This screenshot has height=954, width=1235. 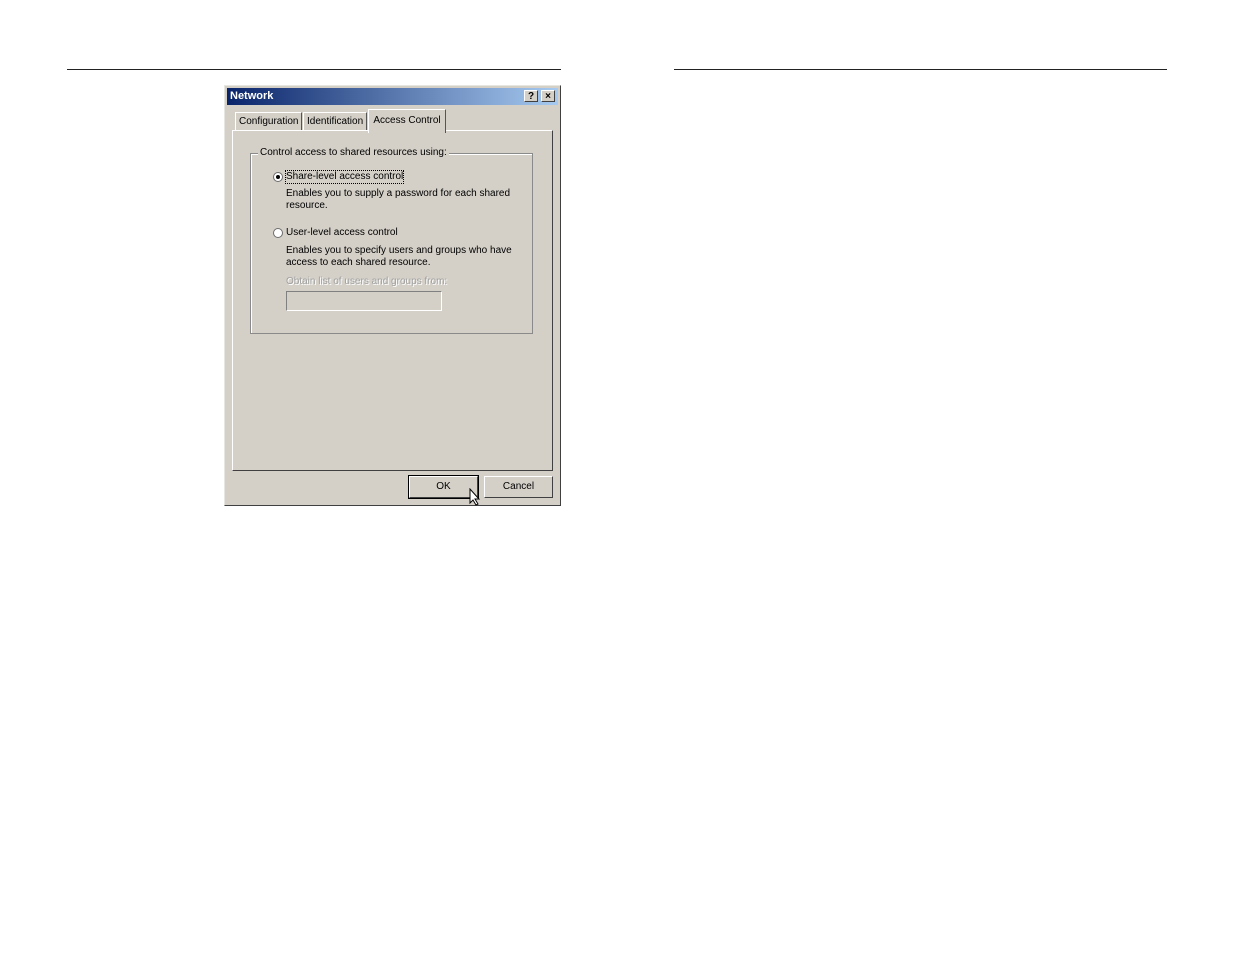 I want to click on share-level-radio, so click(x=278, y=177).